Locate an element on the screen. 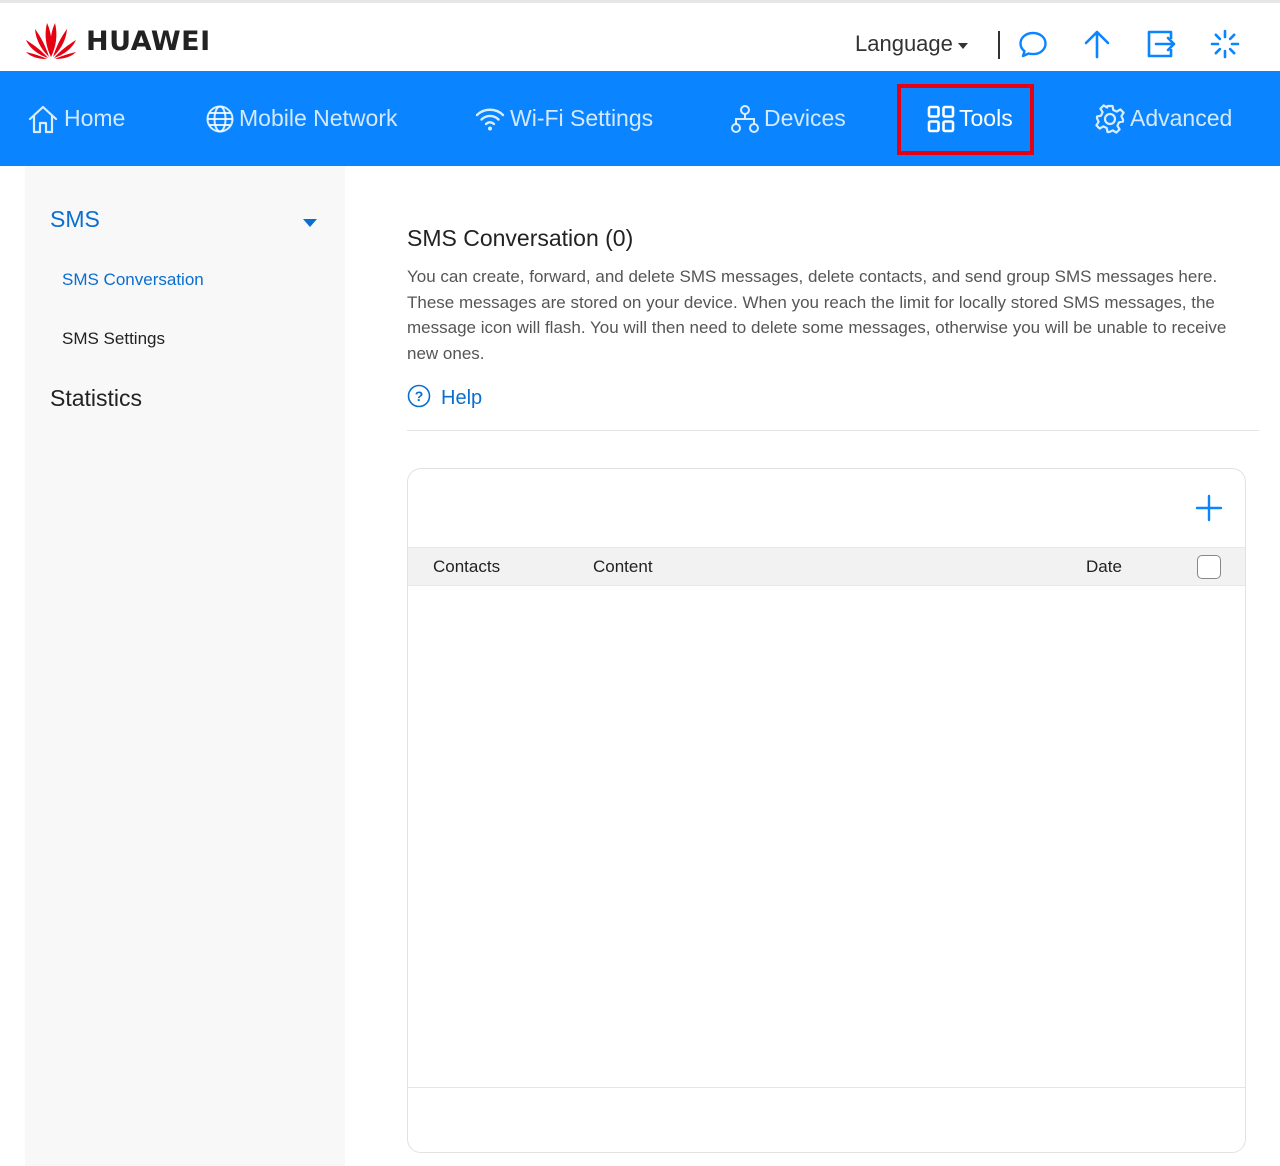 The width and height of the screenshot is (1280, 1166). loading-spinner-icon is located at coordinates (1225, 44).